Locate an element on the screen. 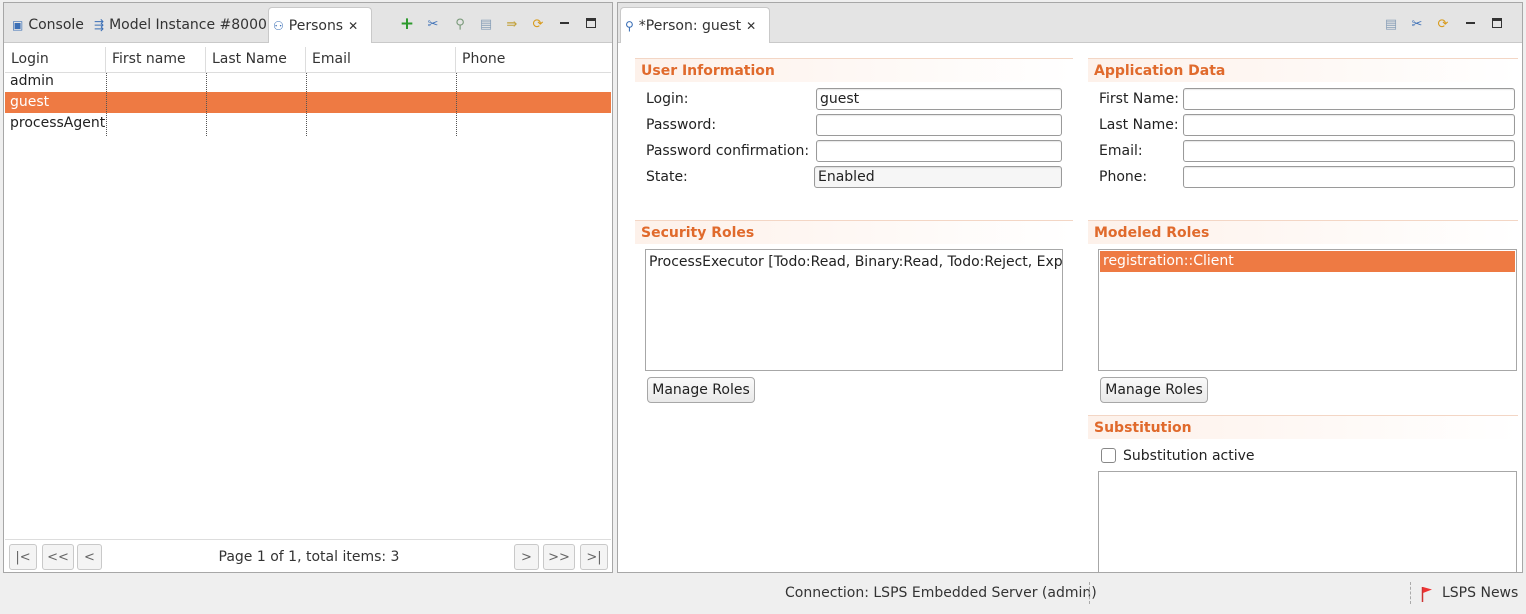 The height and width of the screenshot is (614, 1526). first-name-field is located at coordinates (1349, 99).